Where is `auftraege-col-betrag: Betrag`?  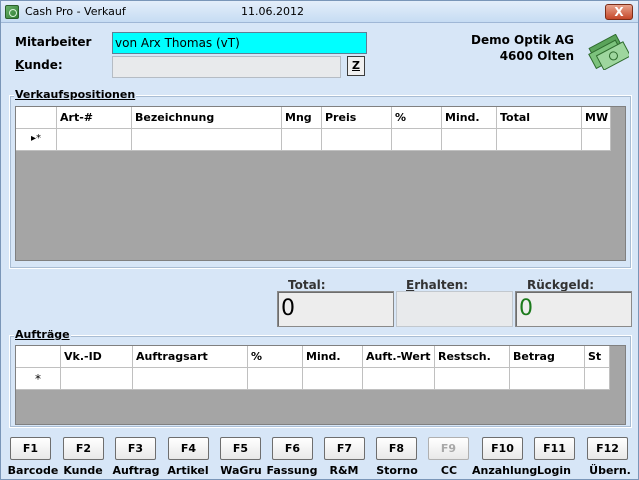 auftraege-col-betrag: Betrag is located at coordinates (547, 357).